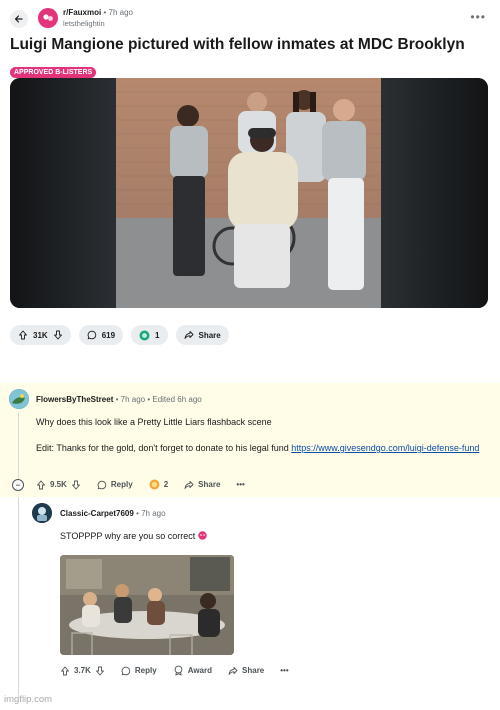 This screenshot has width=500, height=710. What do you see at coordinates (28, 699) in the screenshot?
I see `watermark: imgflip.com` at bounding box center [28, 699].